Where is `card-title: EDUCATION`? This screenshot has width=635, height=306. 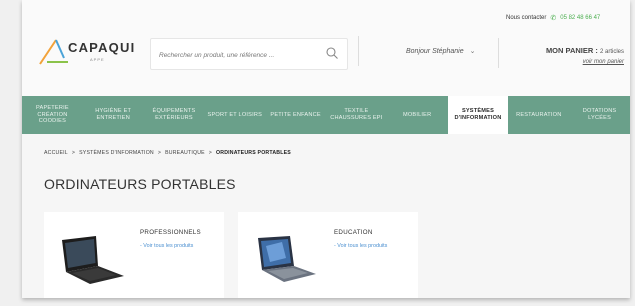 card-title: EDUCATION is located at coordinates (353, 232).